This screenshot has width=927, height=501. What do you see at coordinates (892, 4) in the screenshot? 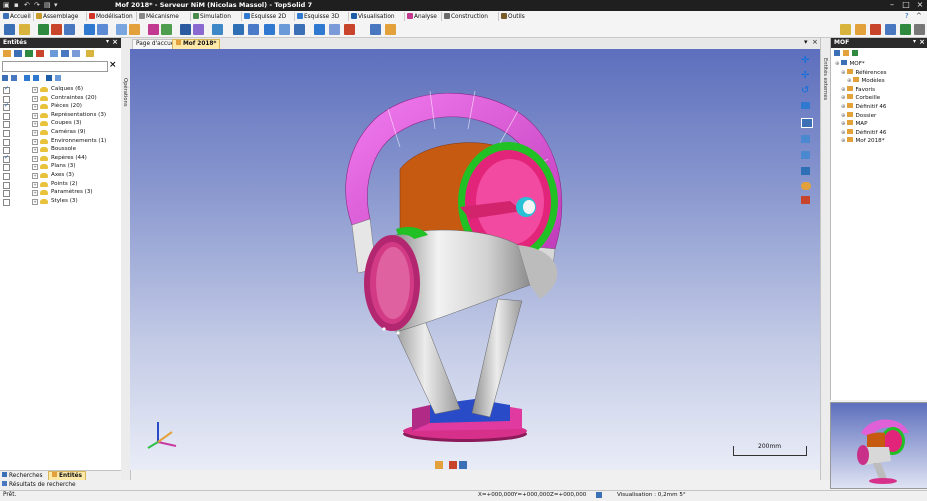
I see `minimize-button: –` at bounding box center [892, 4].